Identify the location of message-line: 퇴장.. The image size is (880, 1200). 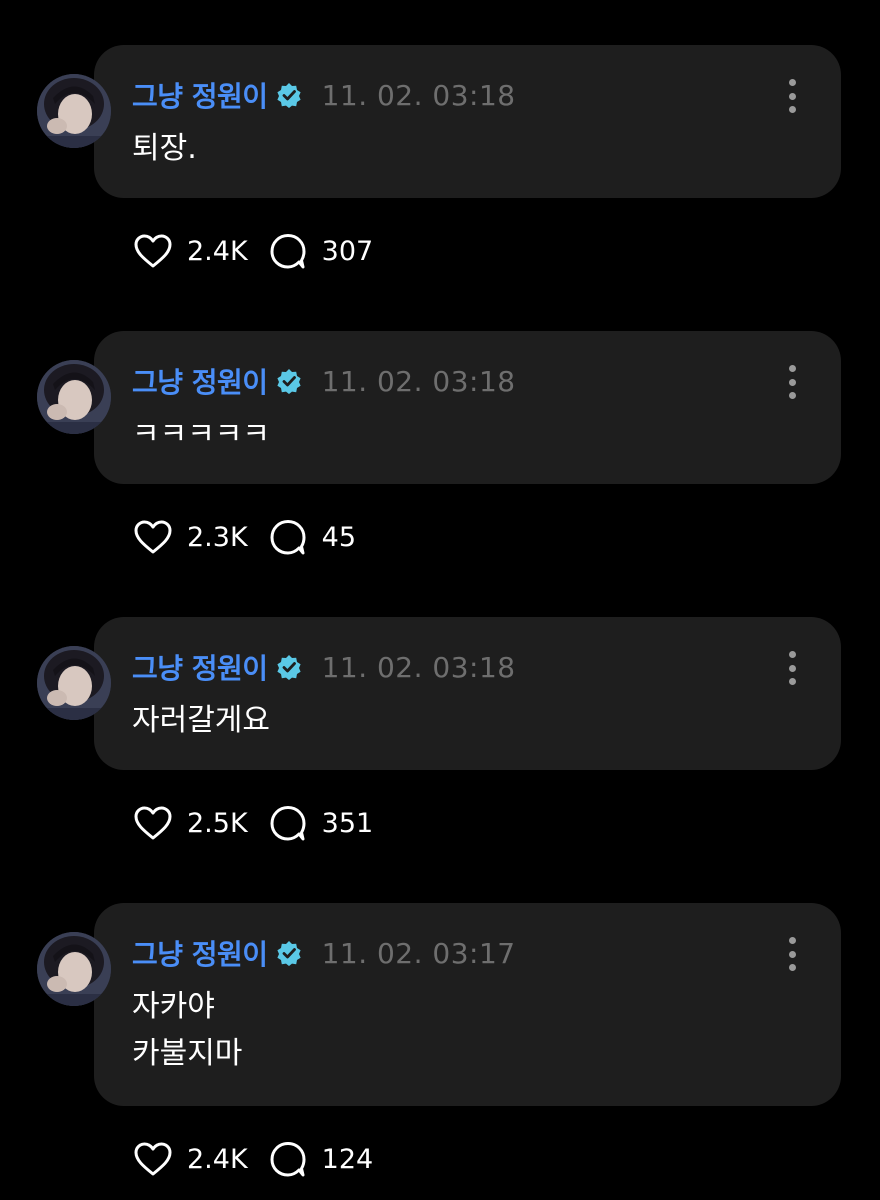
(164, 148).